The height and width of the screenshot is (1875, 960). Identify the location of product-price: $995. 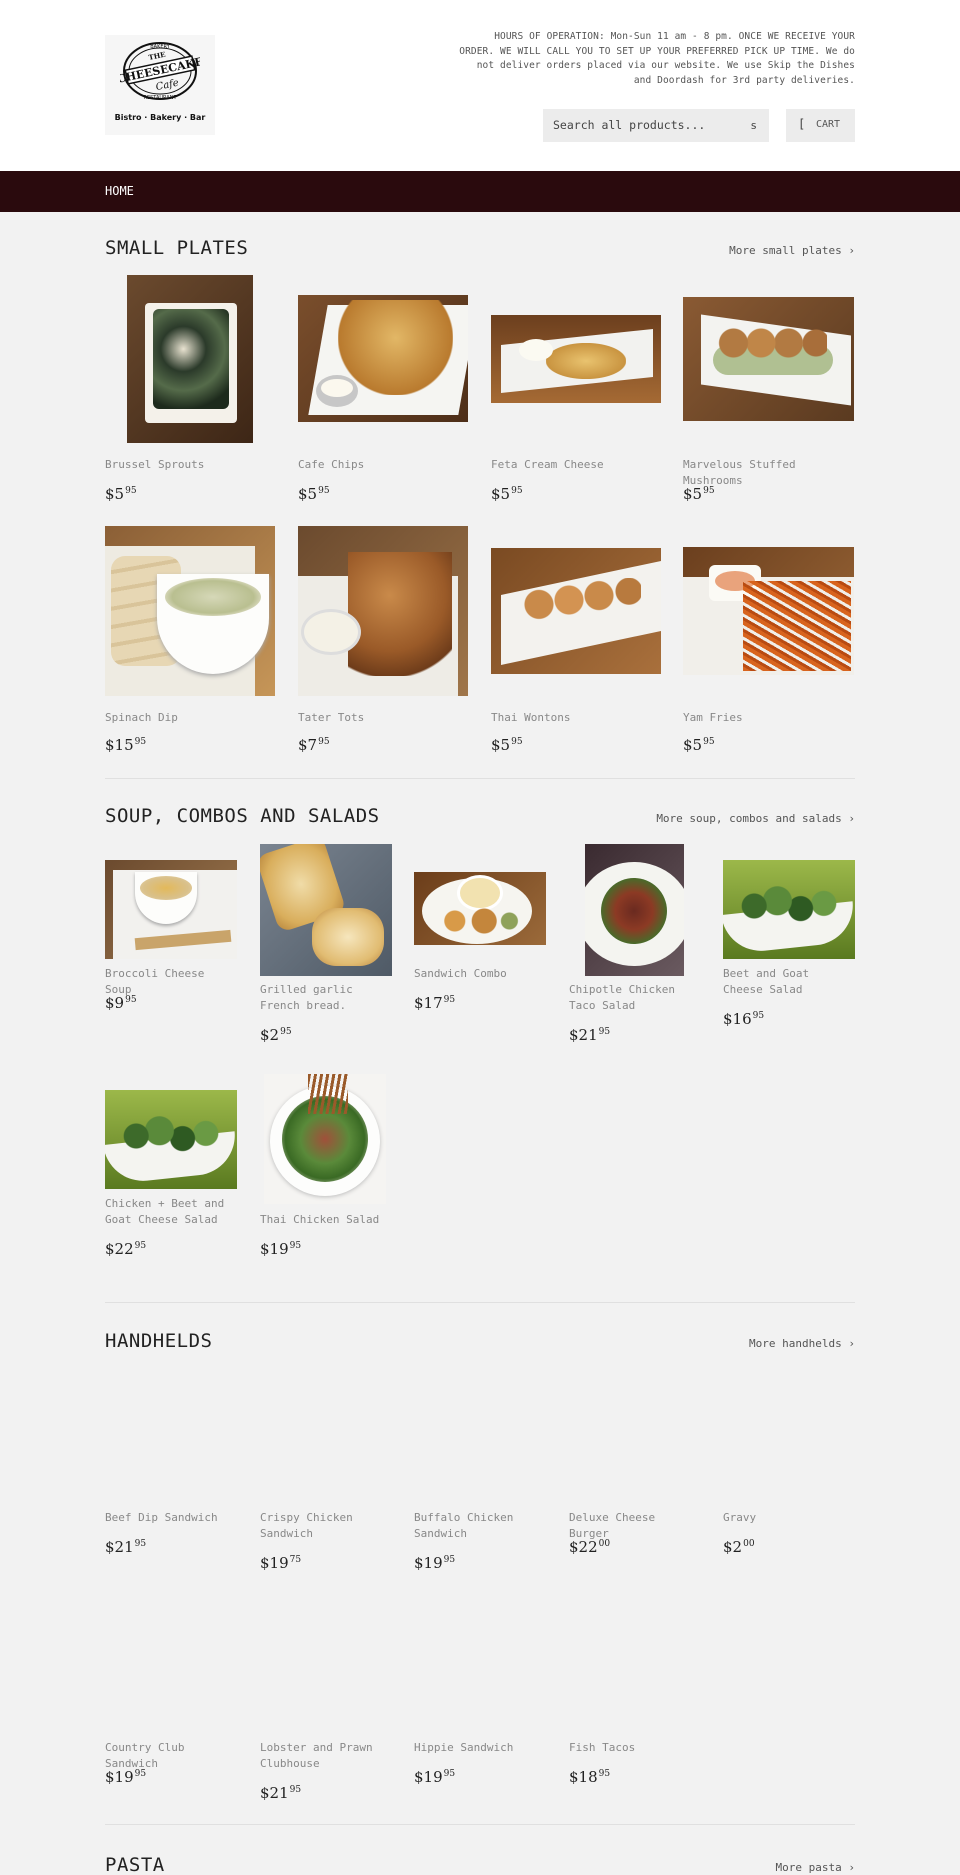
(121, 1003).